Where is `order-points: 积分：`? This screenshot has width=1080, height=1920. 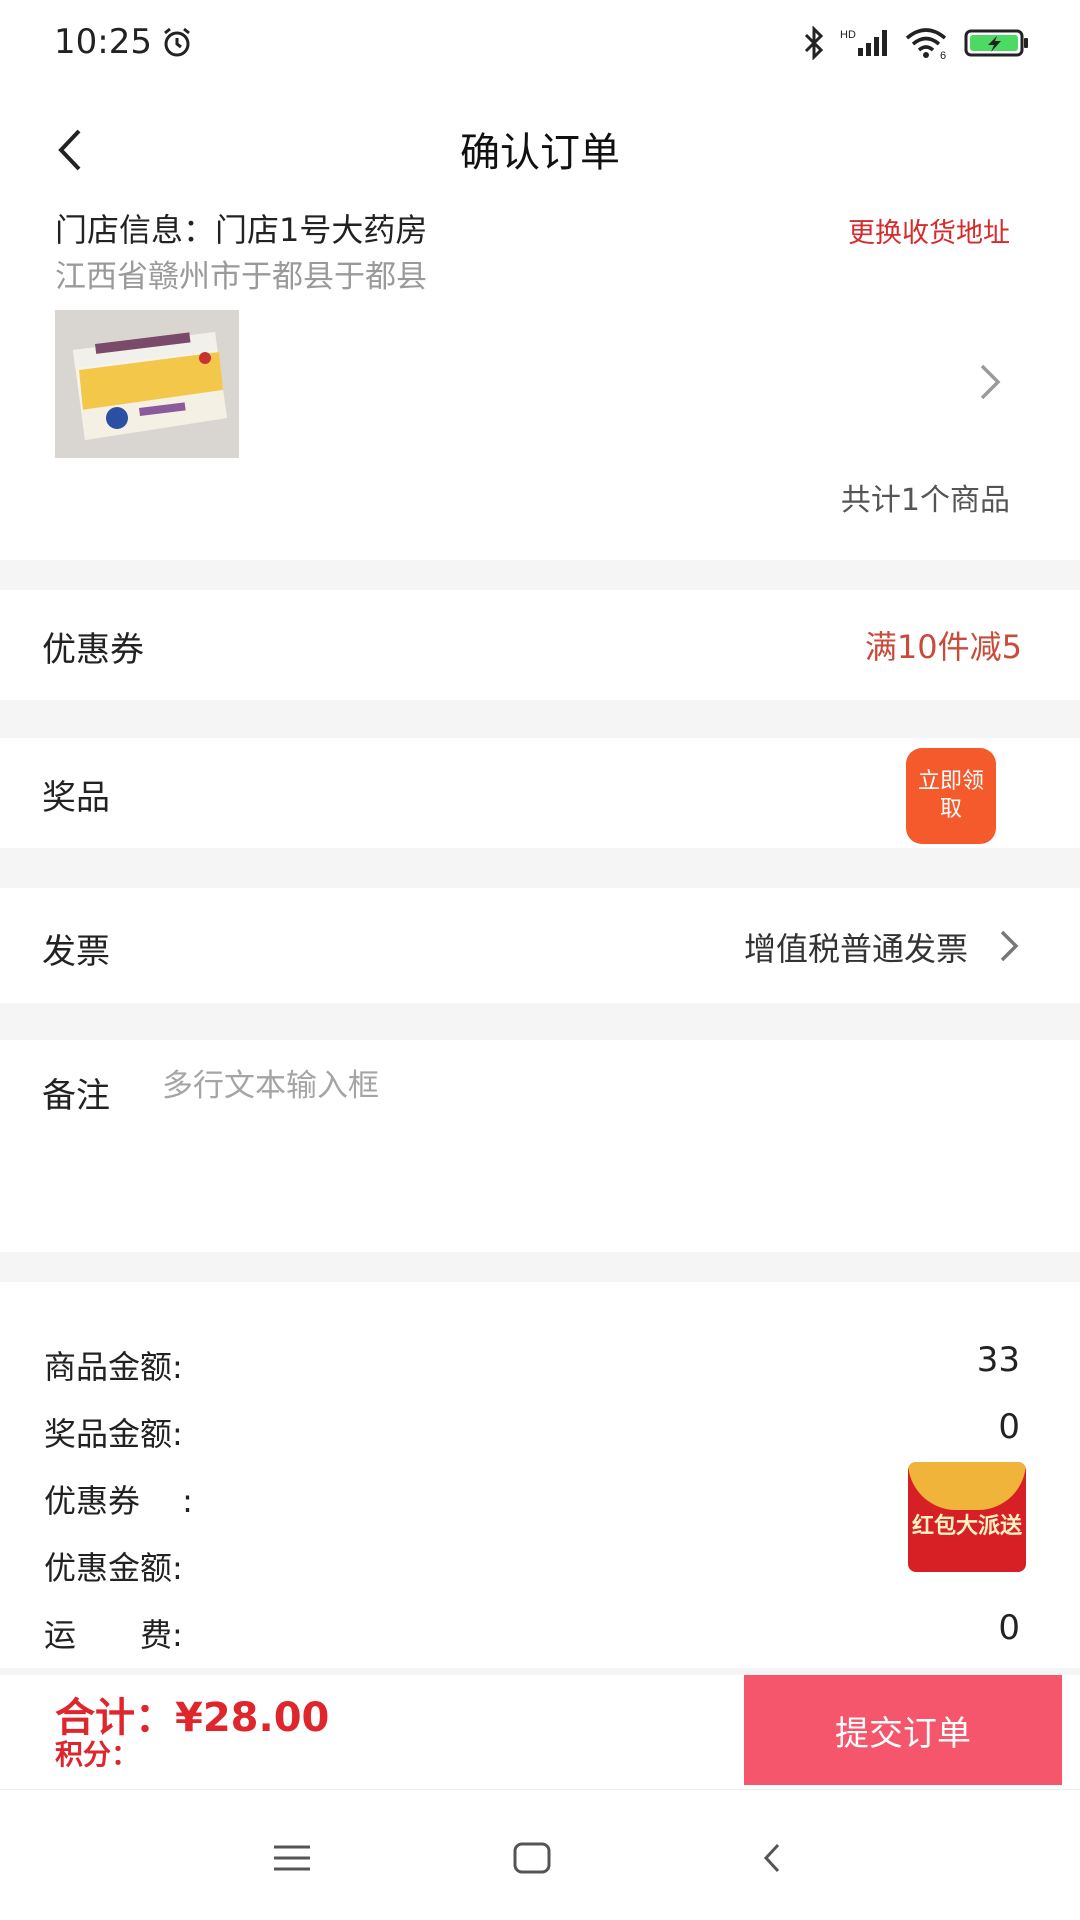 order-points: 积分： is located at coordinates (97, 1754).